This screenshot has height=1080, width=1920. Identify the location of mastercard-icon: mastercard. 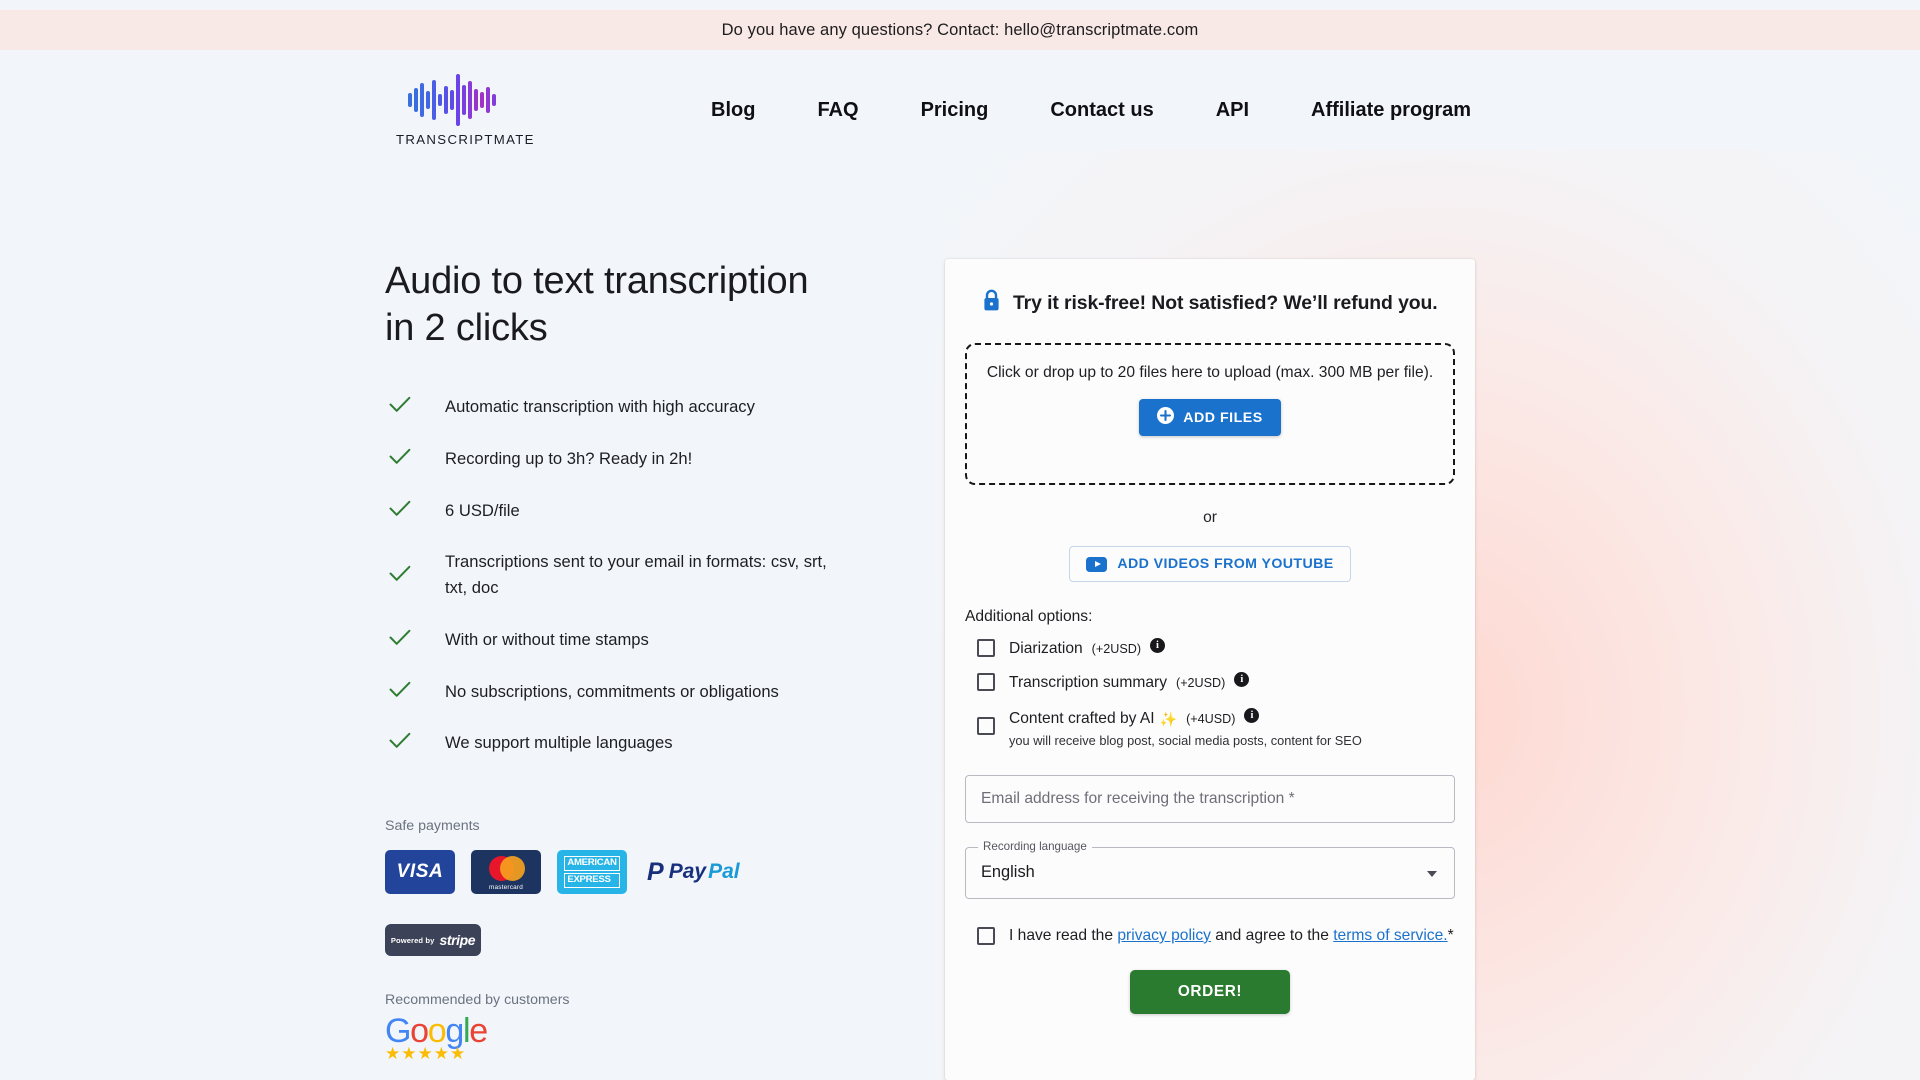
(506, 872).